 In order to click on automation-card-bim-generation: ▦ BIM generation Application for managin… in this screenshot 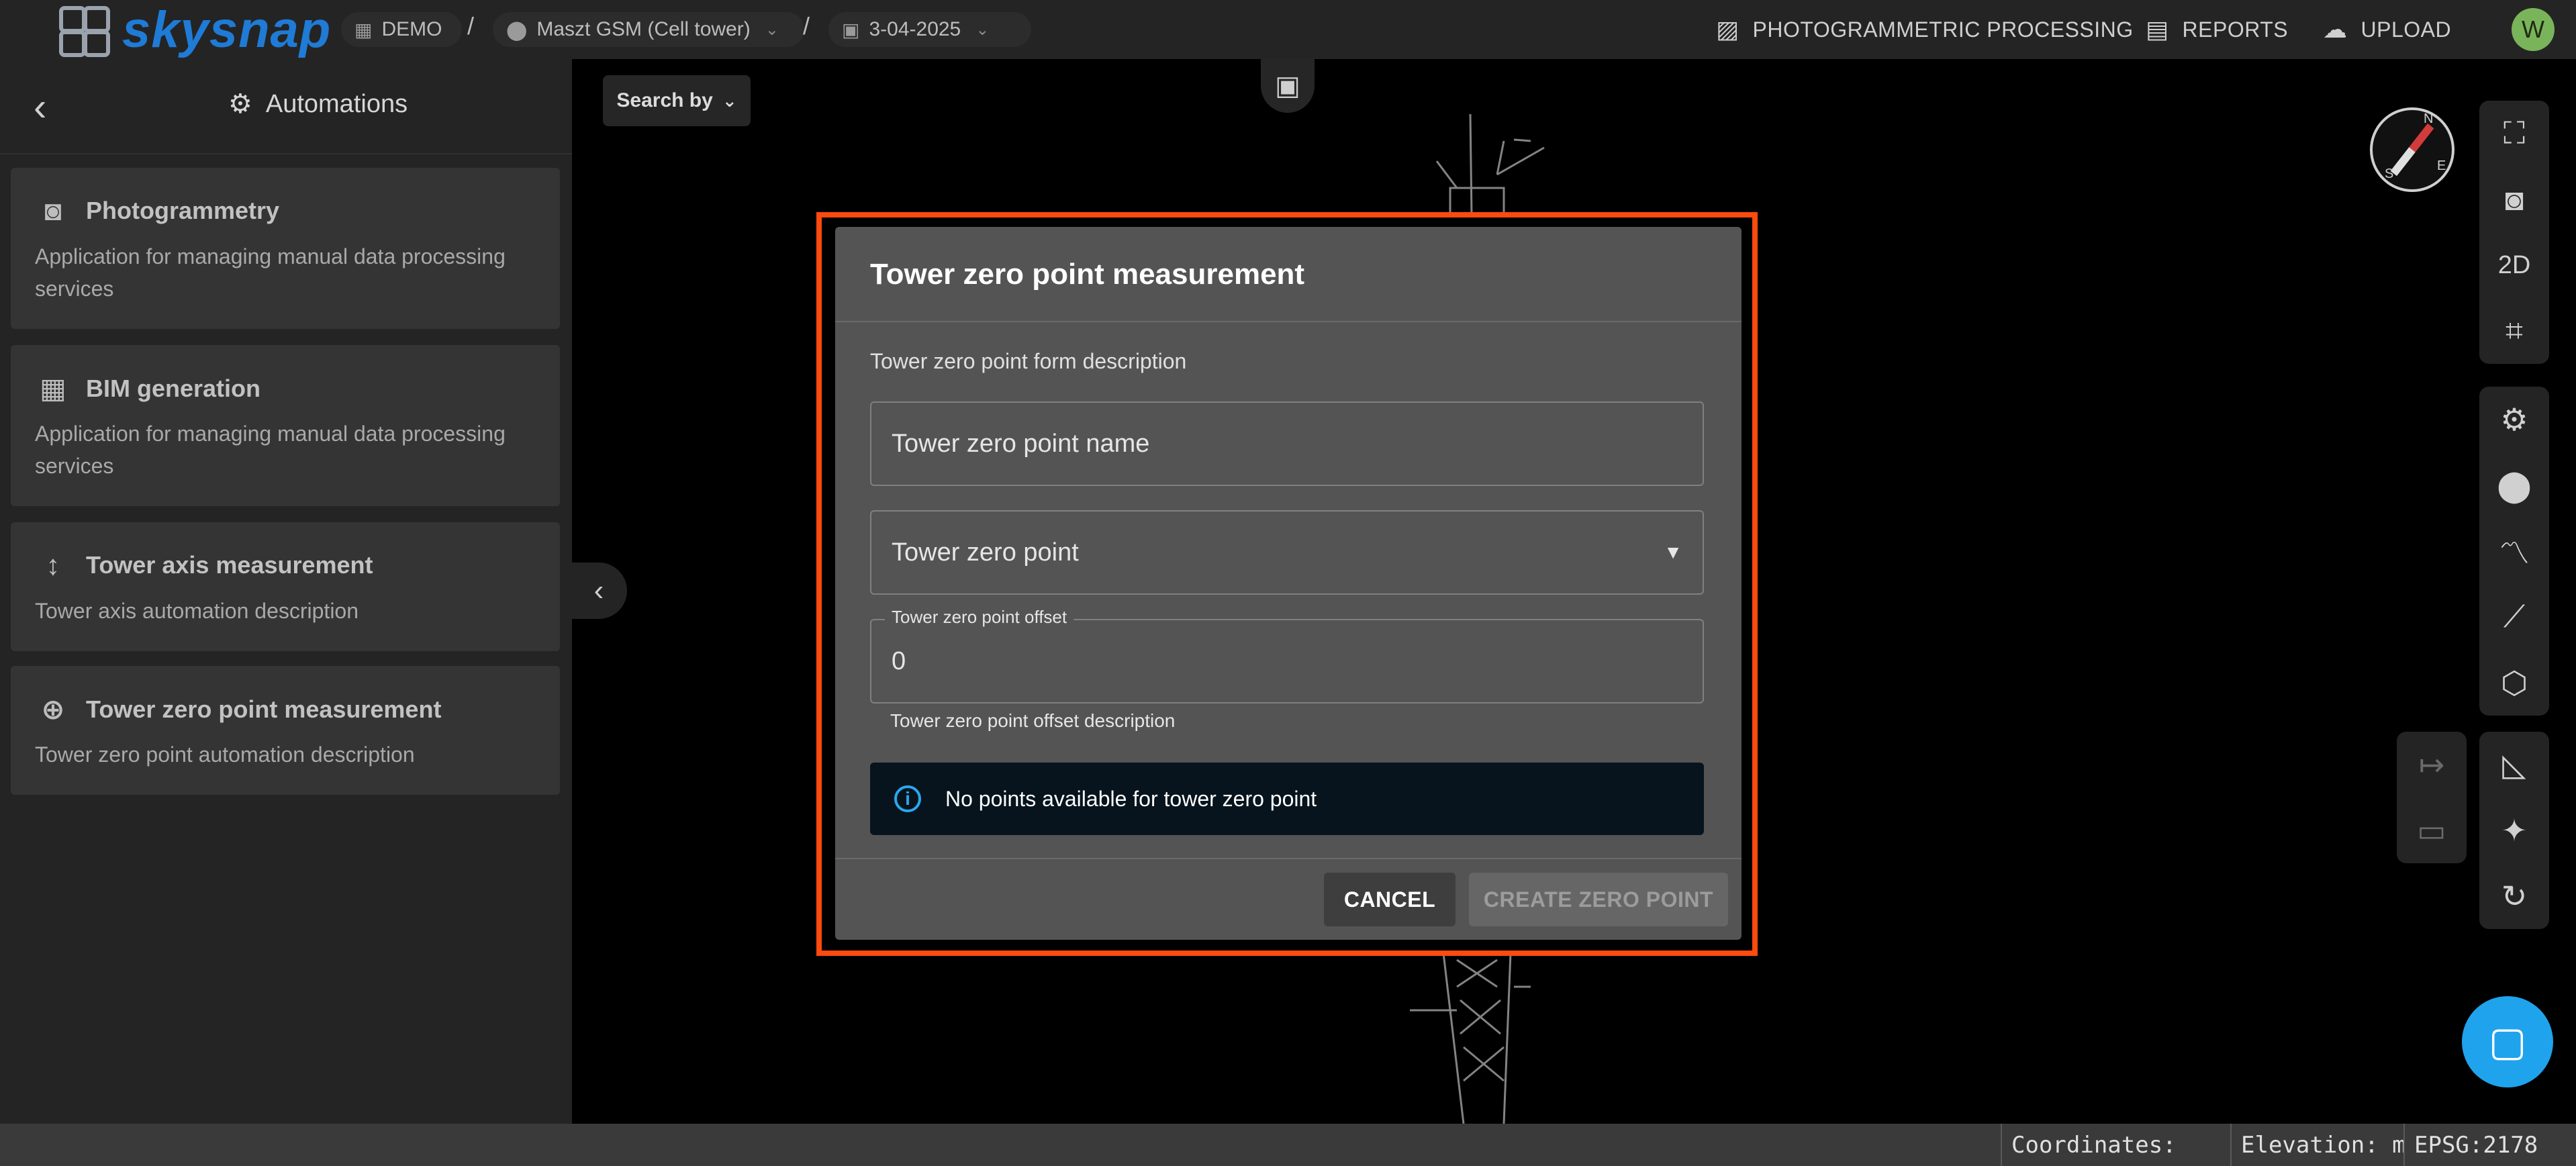, I will do `click(285, 425)`.